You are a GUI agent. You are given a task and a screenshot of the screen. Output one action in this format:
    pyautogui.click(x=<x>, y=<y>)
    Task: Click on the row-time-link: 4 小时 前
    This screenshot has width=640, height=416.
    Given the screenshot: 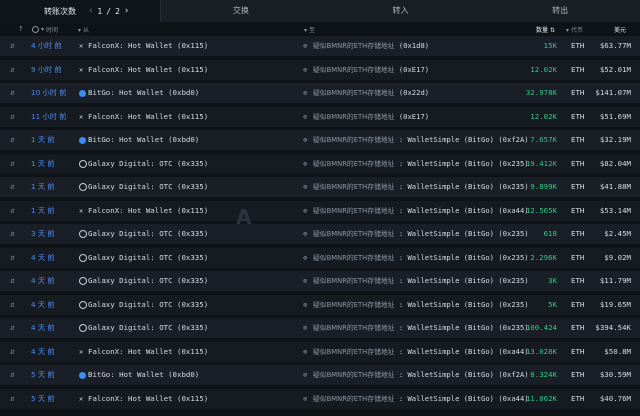 What is the action you would take?
    pyautogui.click(x=46, y=46)
    